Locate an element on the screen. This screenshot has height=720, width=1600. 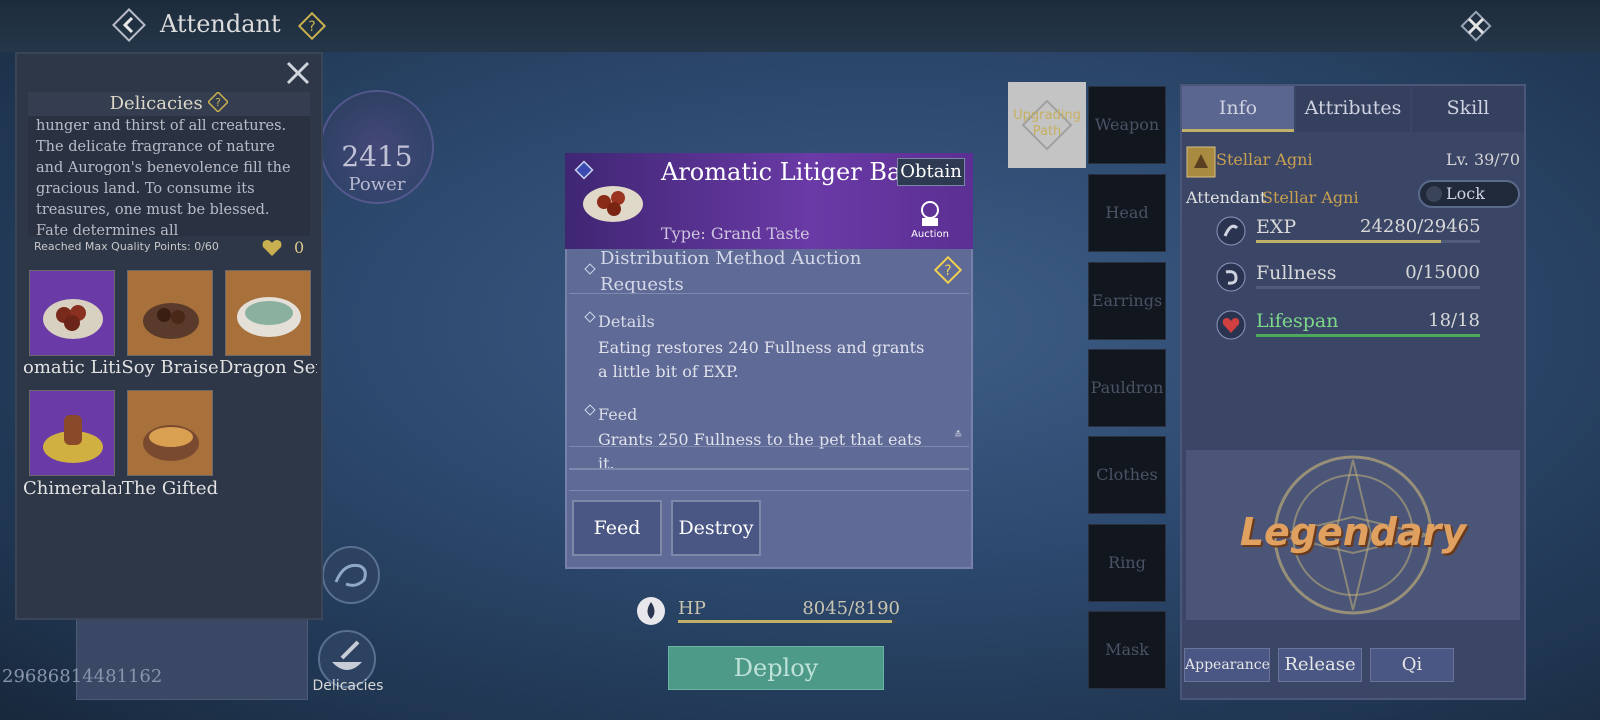
destroy-button: Destroy is located at coordinates (716, 528).